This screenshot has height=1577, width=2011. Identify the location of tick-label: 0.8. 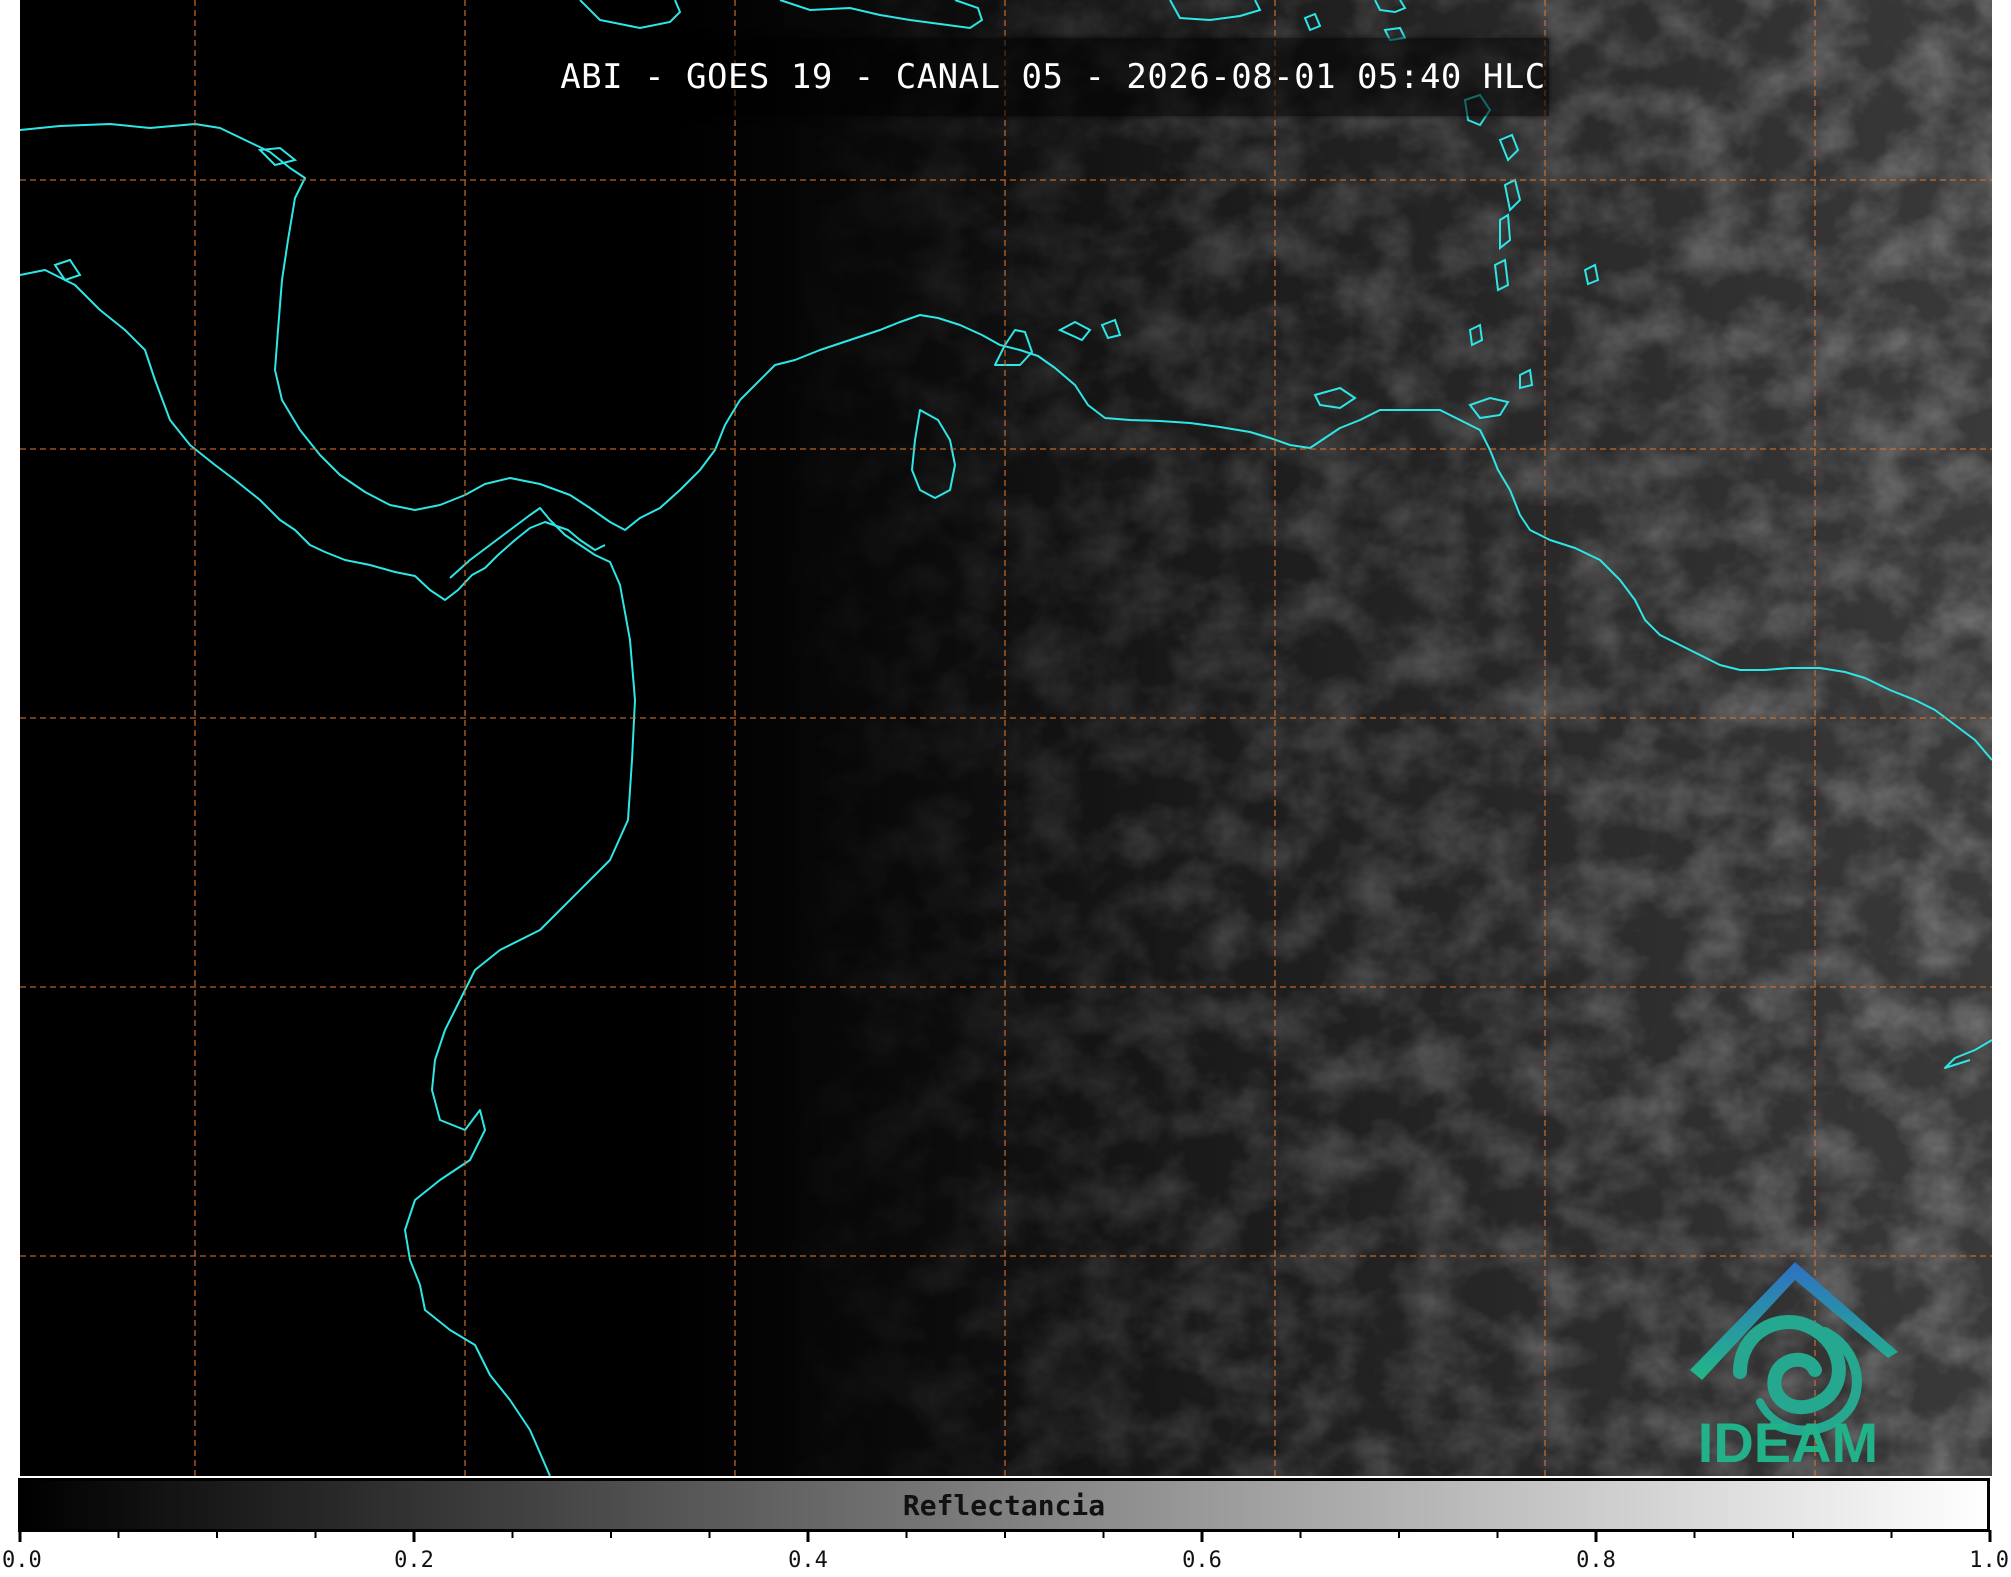
(1596, 1560).